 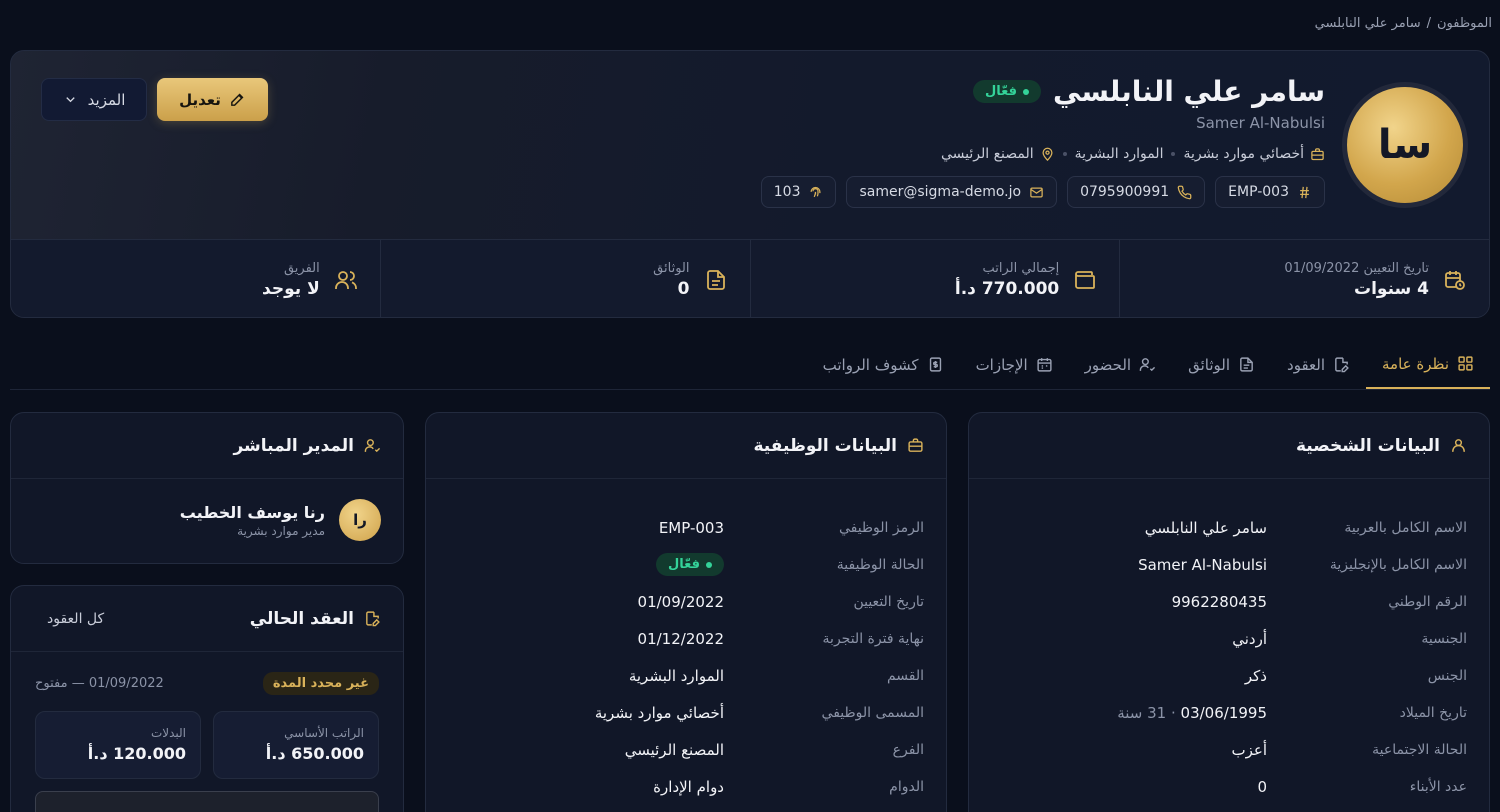 I want to click on hash-icon, so click(x=1304, y=192).